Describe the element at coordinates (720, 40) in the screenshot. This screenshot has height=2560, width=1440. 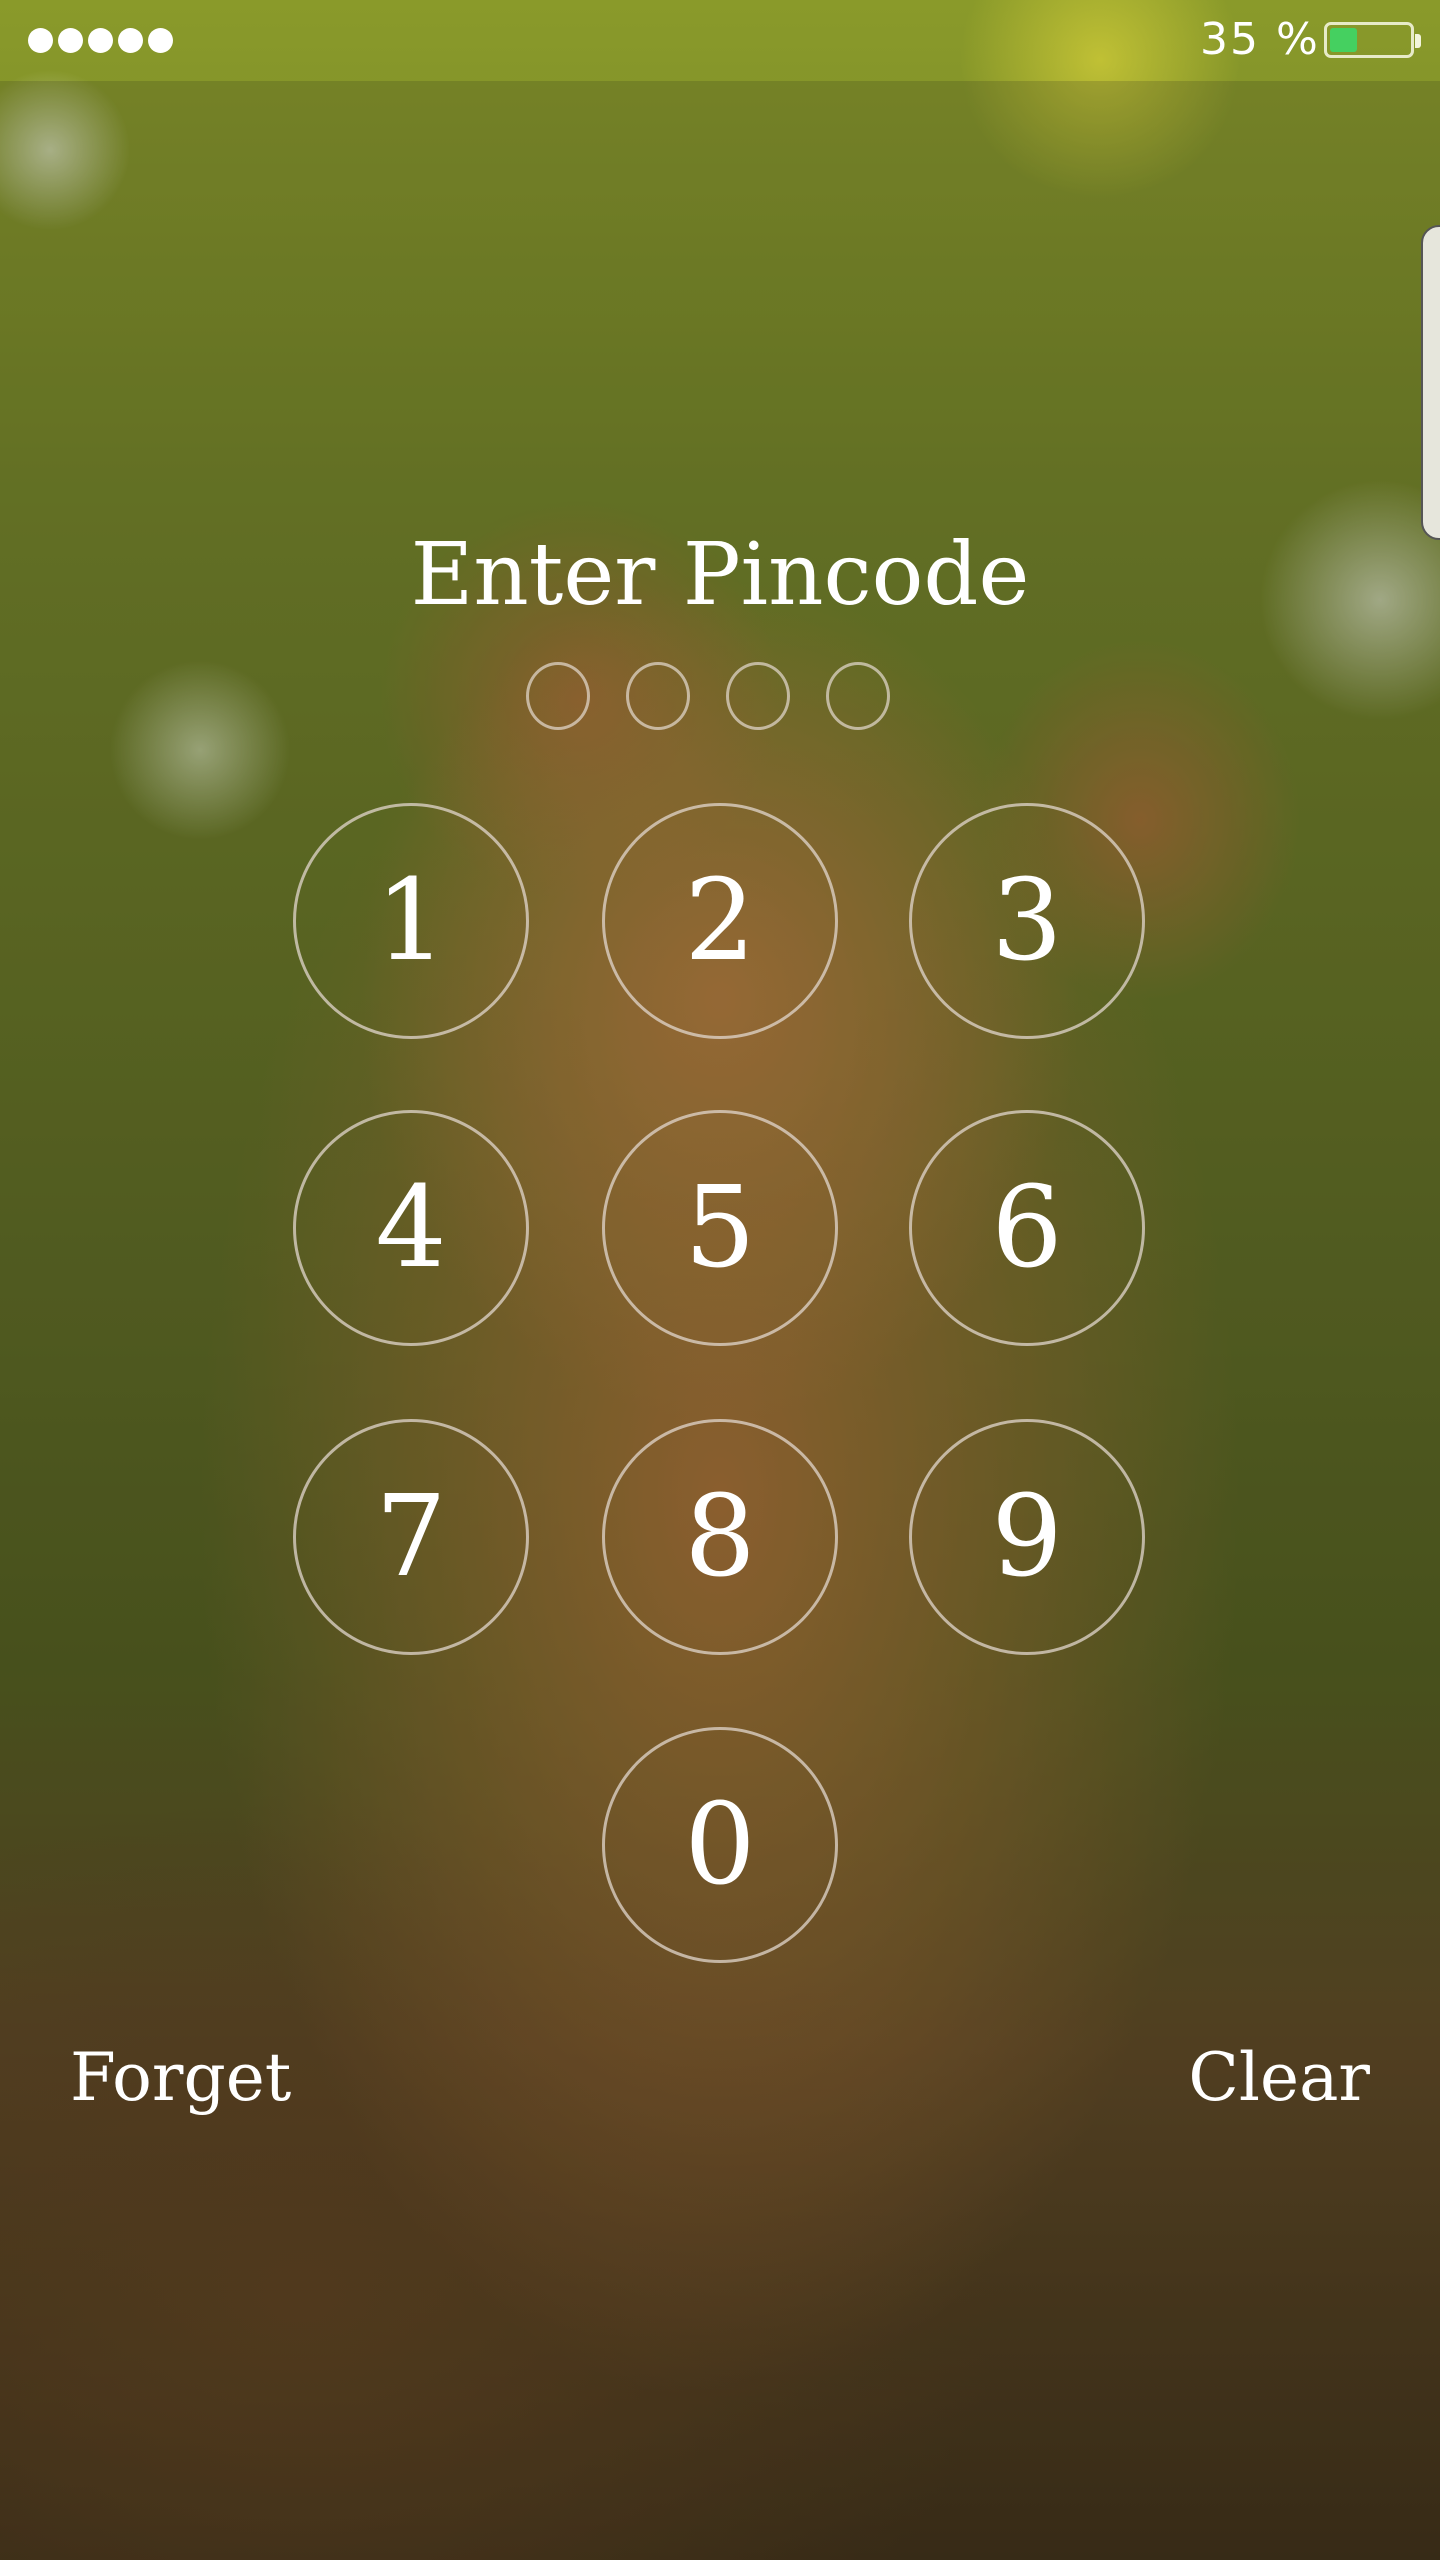
I see `status-bar: 35 %` at that location.